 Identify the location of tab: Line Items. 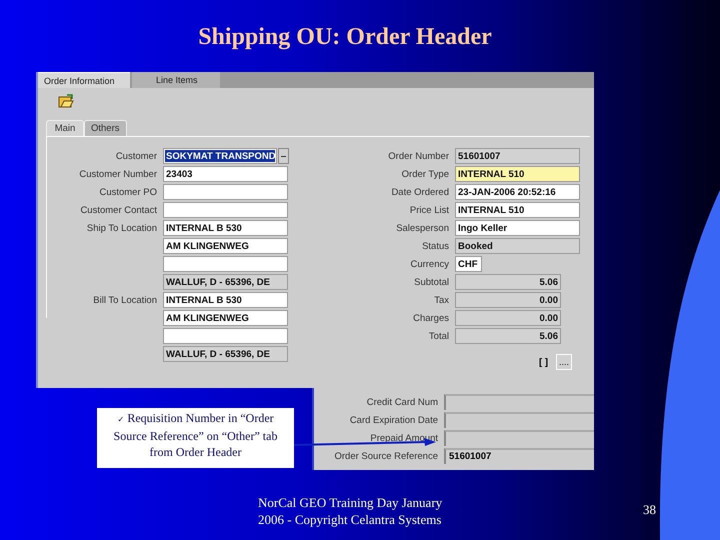
(176, 80).